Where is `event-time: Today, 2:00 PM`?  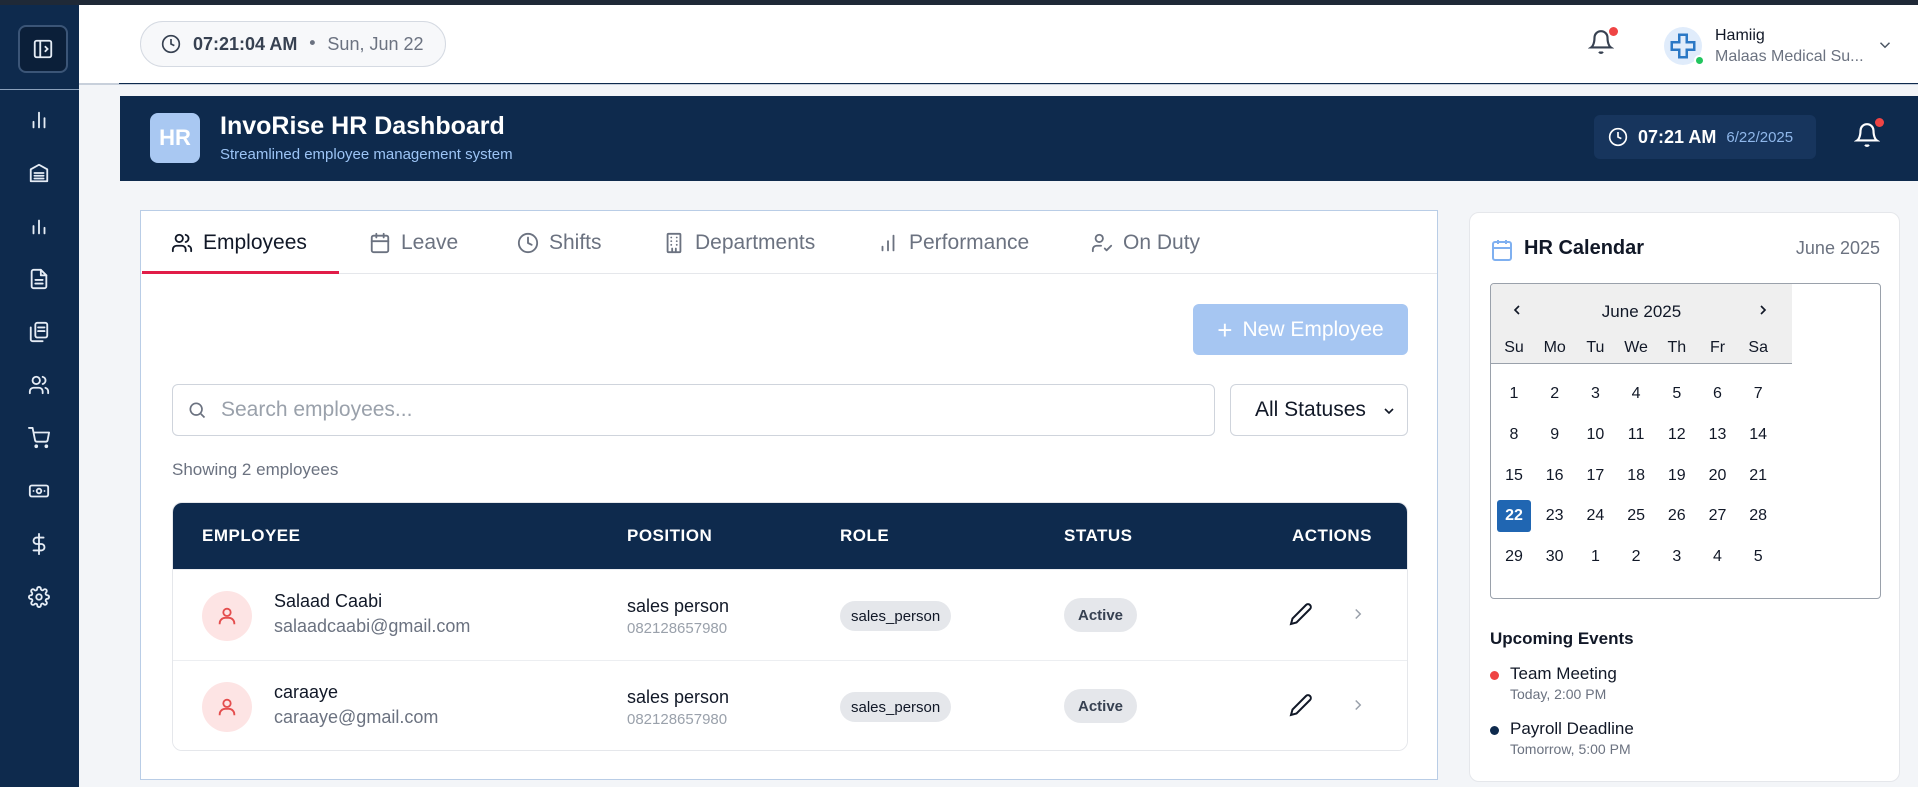 event-time: Today, 2:00 PM is located at coordinates (1558, 694).